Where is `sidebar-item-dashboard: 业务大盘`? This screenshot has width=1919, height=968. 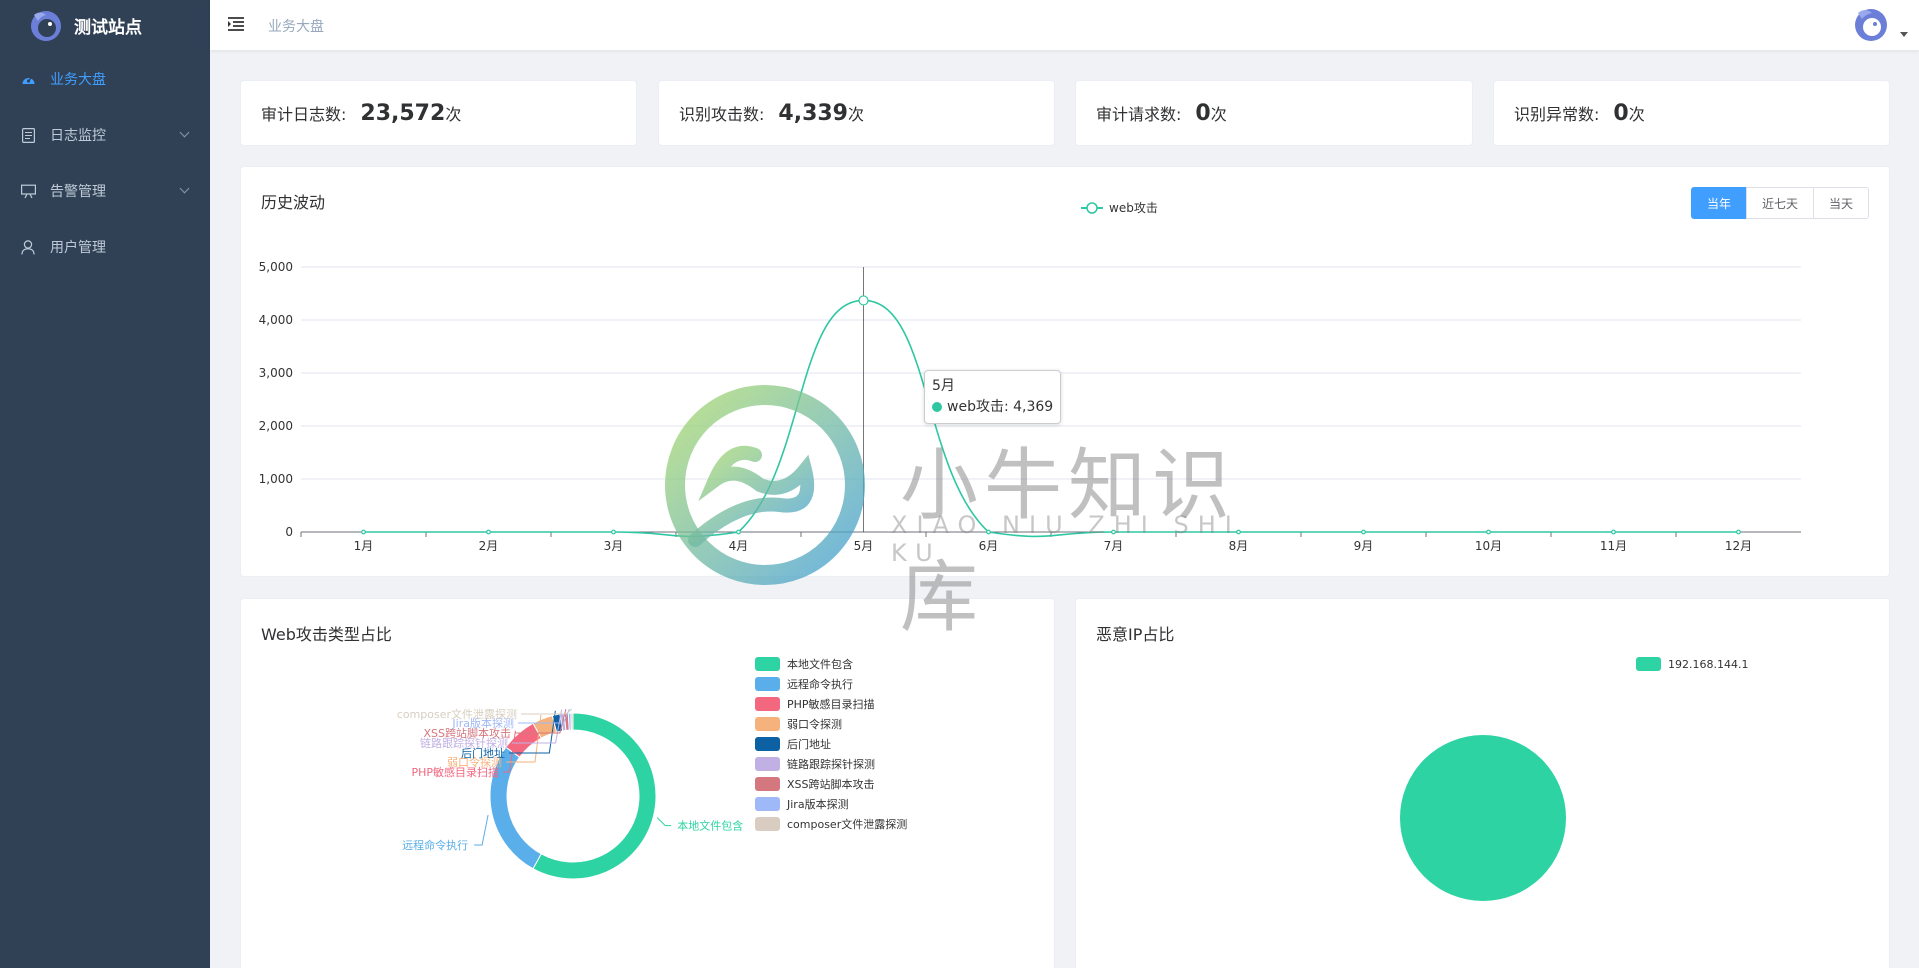
sidebar-item-dashboard: 业务大盘 is located at coordinates (105, 79).